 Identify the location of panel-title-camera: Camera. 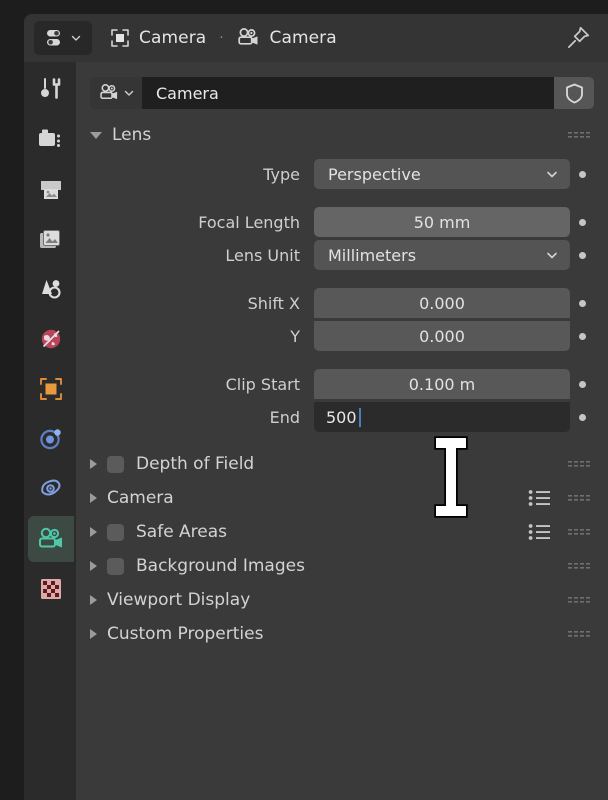
(140, 498).